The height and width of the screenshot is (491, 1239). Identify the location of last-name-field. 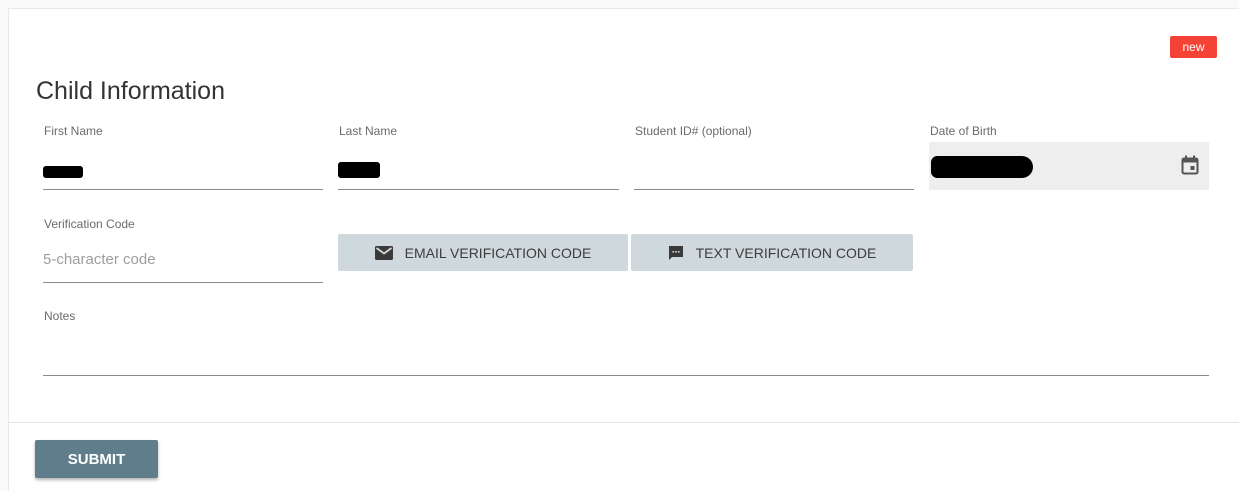
(478, 170).